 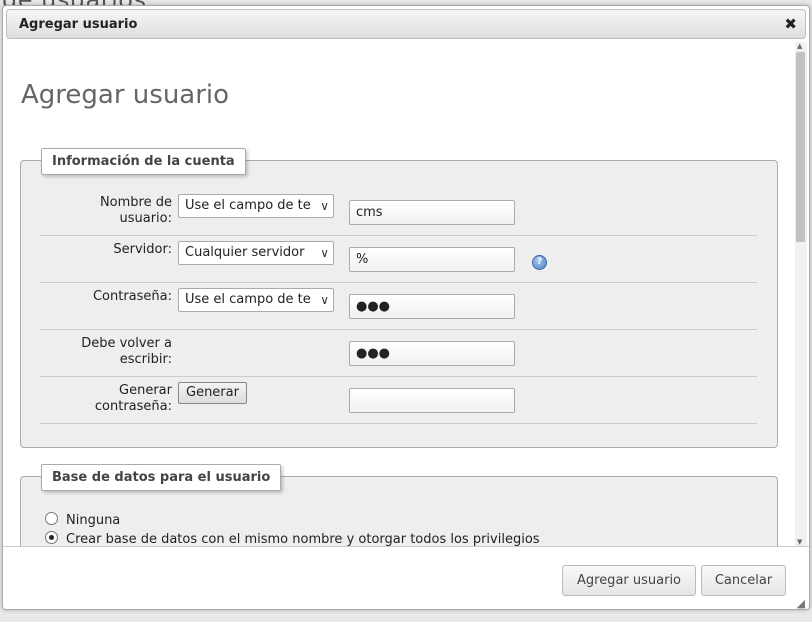 I want to click on username-label: Nombre de usuario:, so click(x=135, y=210).